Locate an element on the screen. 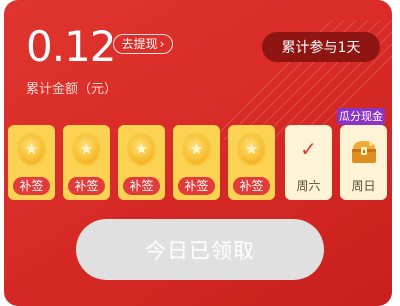 The height and width of the screenshot is (306, 400). day-makeup-5: ★ 补签 is located at coordinates (251, 162).